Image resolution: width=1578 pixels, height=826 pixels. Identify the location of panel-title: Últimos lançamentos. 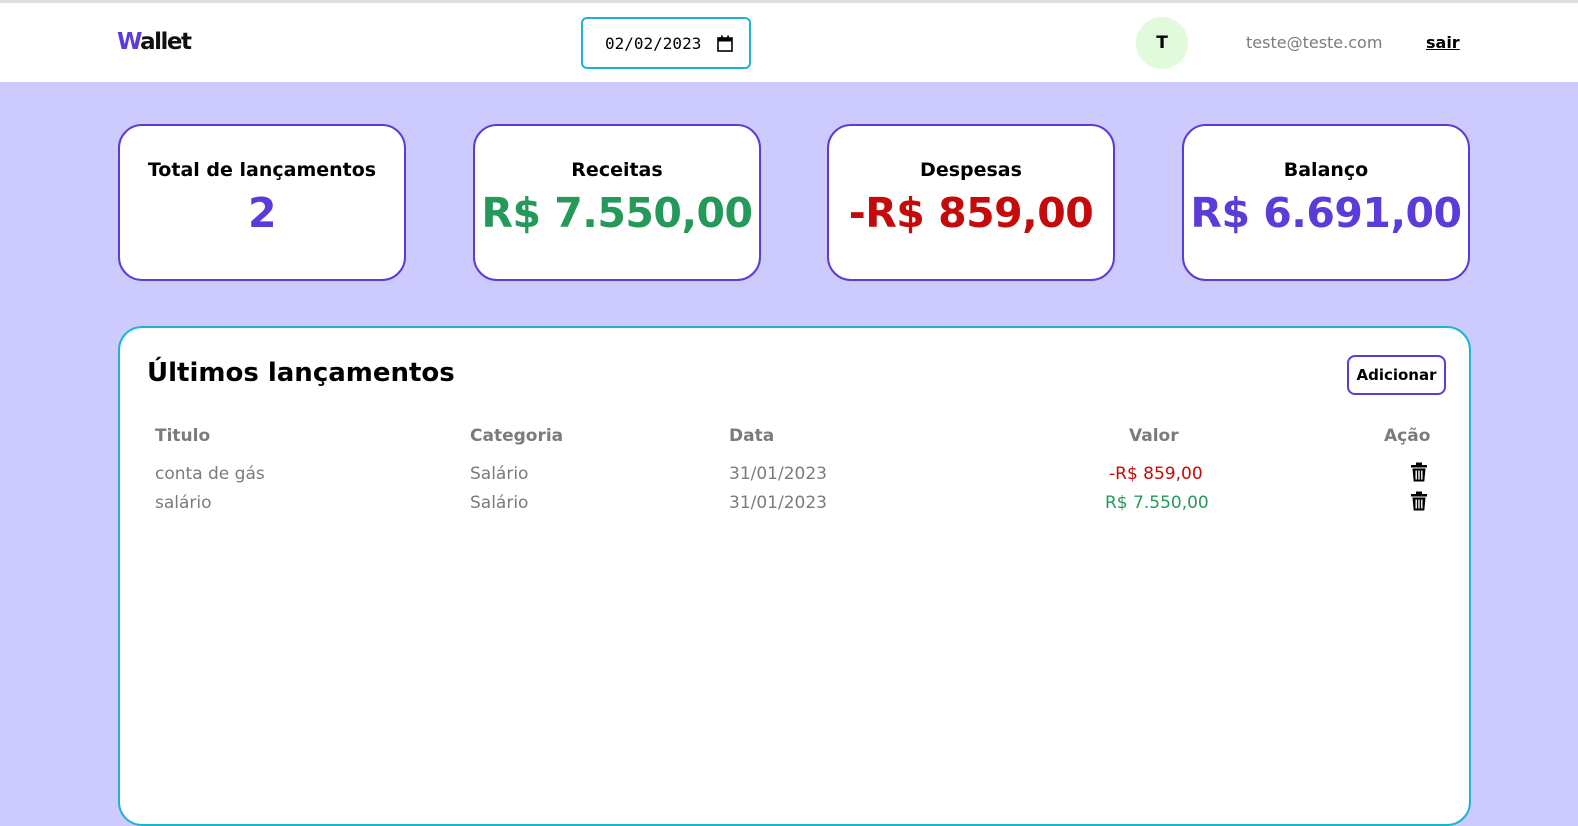
(301, 373).